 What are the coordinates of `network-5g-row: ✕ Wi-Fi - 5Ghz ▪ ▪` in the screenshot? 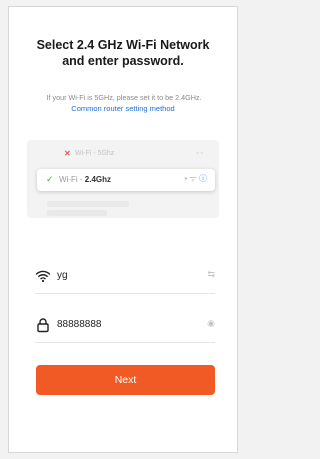 It's located at (122, 154).